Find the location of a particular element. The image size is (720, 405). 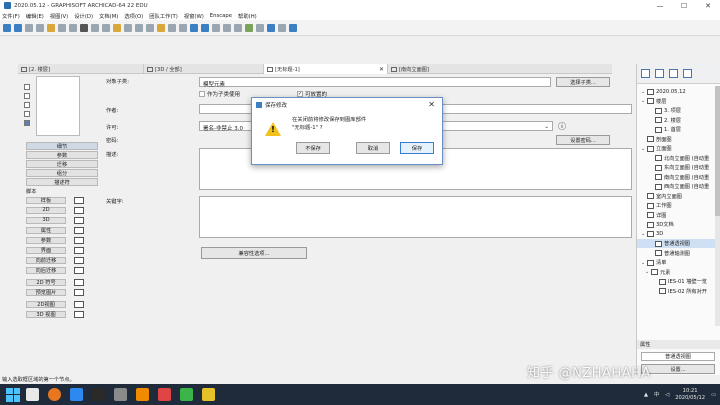

minimize-button: — is located at coordinates (660, 5).